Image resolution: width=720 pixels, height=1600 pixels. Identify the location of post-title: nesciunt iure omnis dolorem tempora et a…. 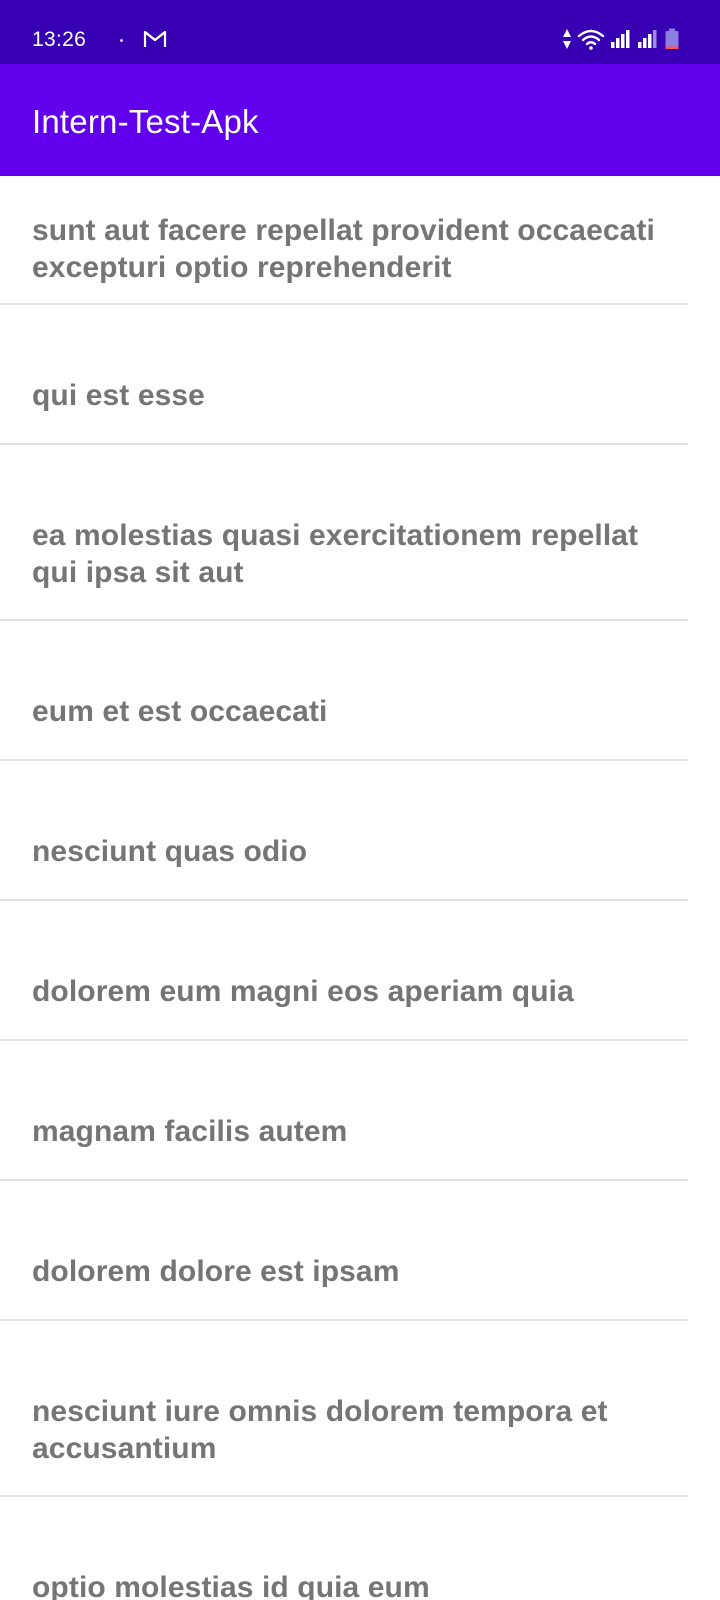
(320, 1430).